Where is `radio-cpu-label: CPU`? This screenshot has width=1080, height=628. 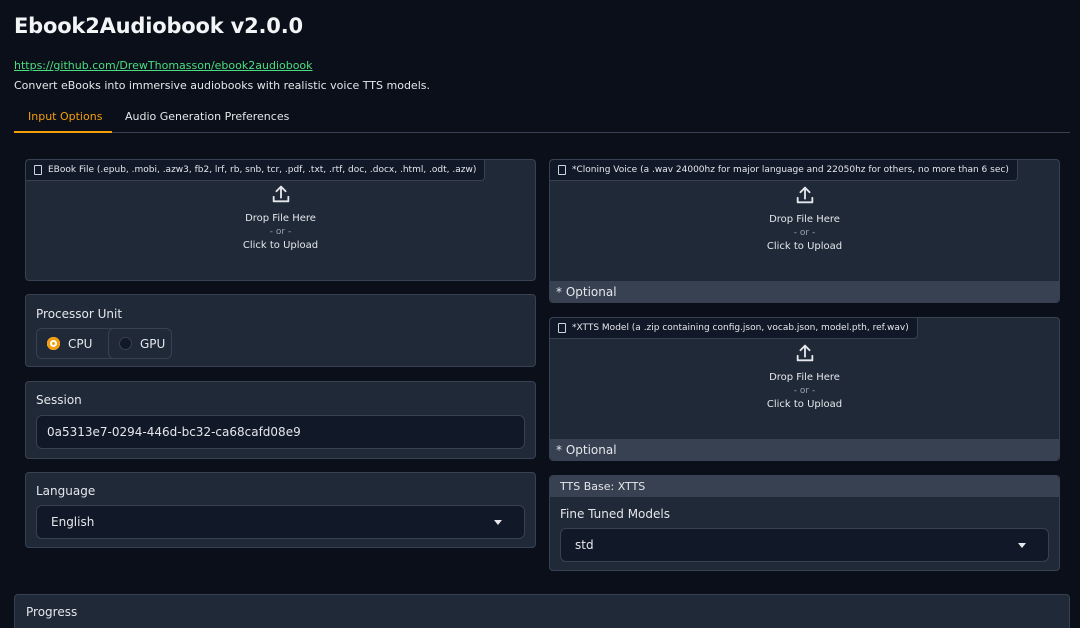
radio-cpu-label: CPU is located at coordinates (80, 343).